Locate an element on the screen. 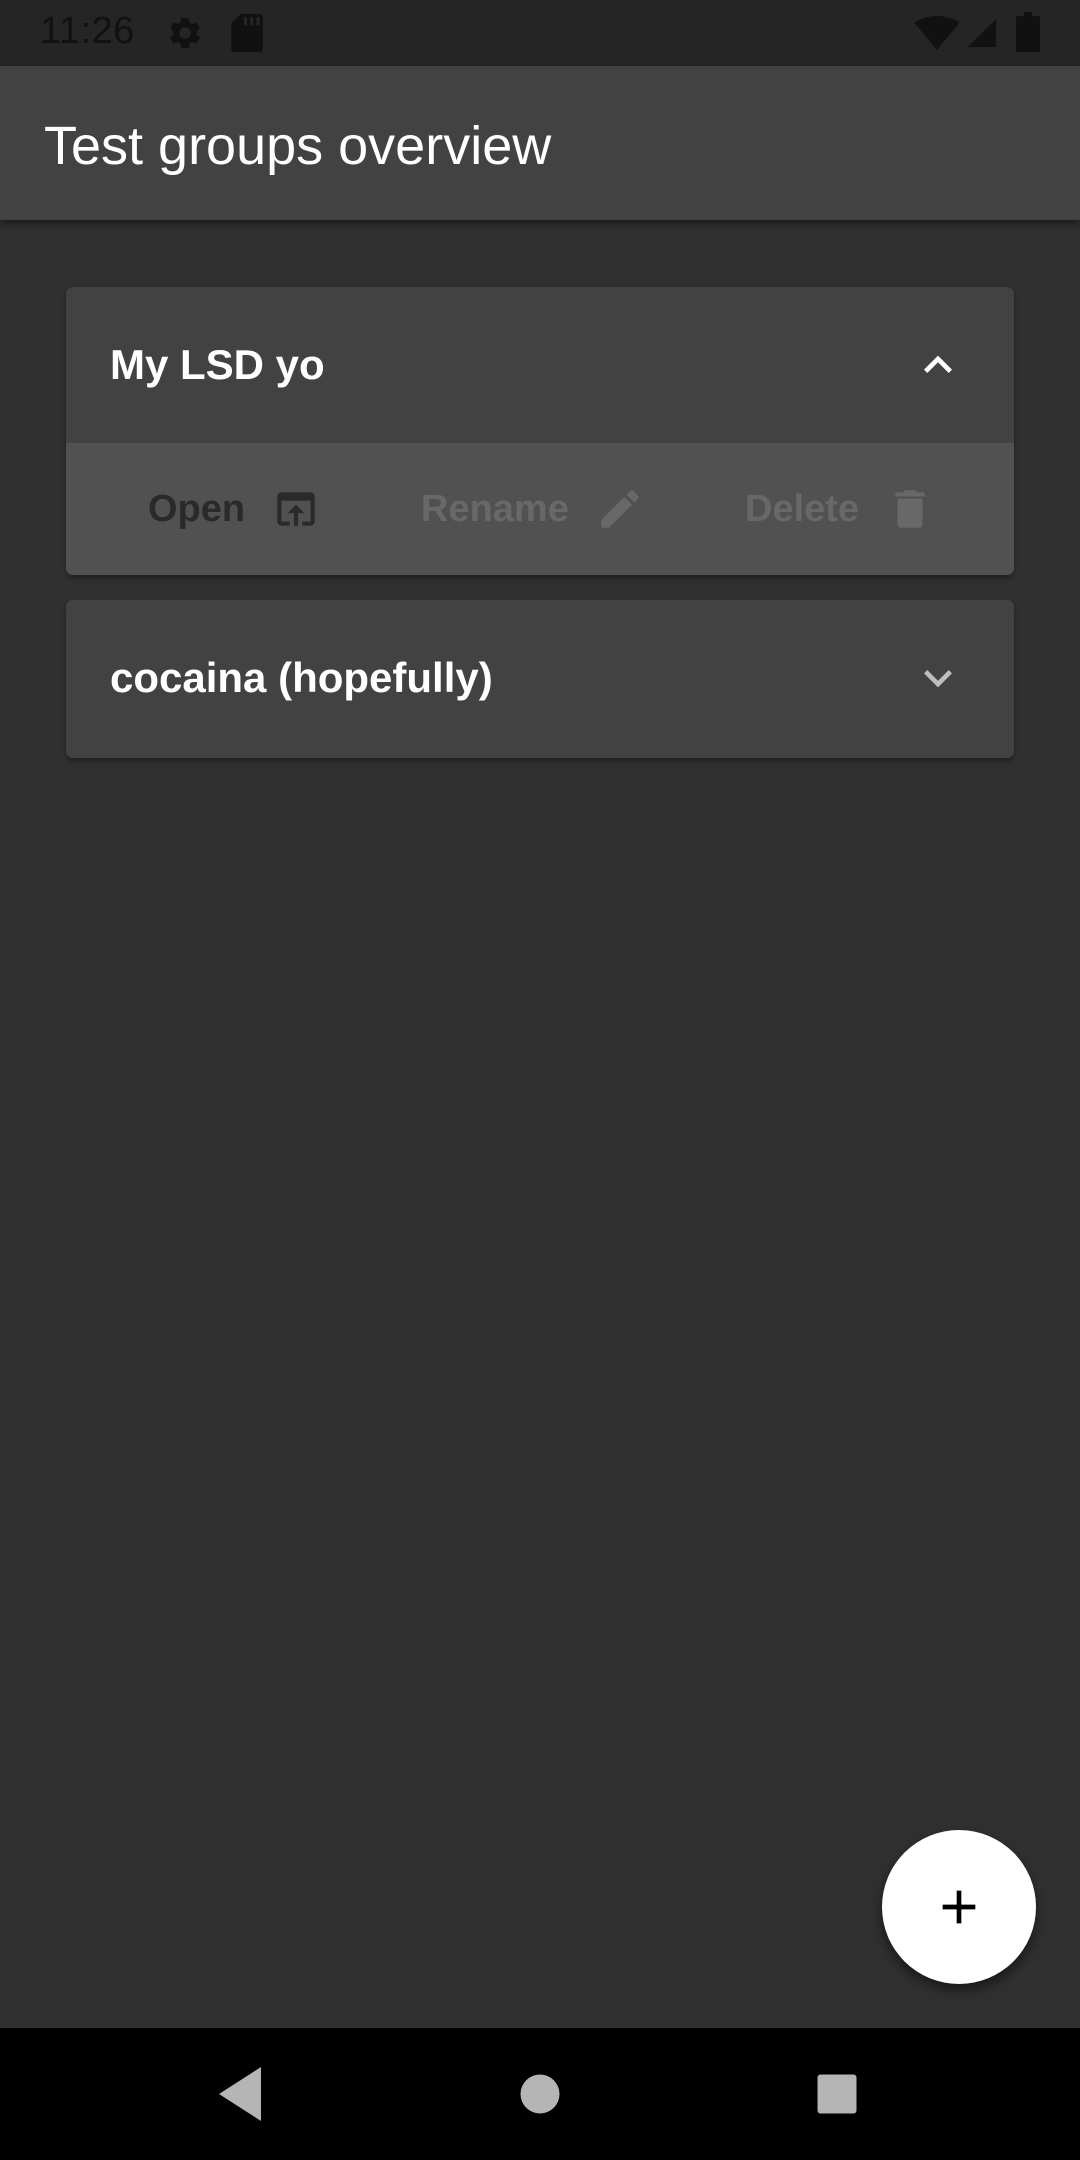 The width and height of the screenshot is (1080, 2160). delete-label: Delete is located at coordinates (802, 508).